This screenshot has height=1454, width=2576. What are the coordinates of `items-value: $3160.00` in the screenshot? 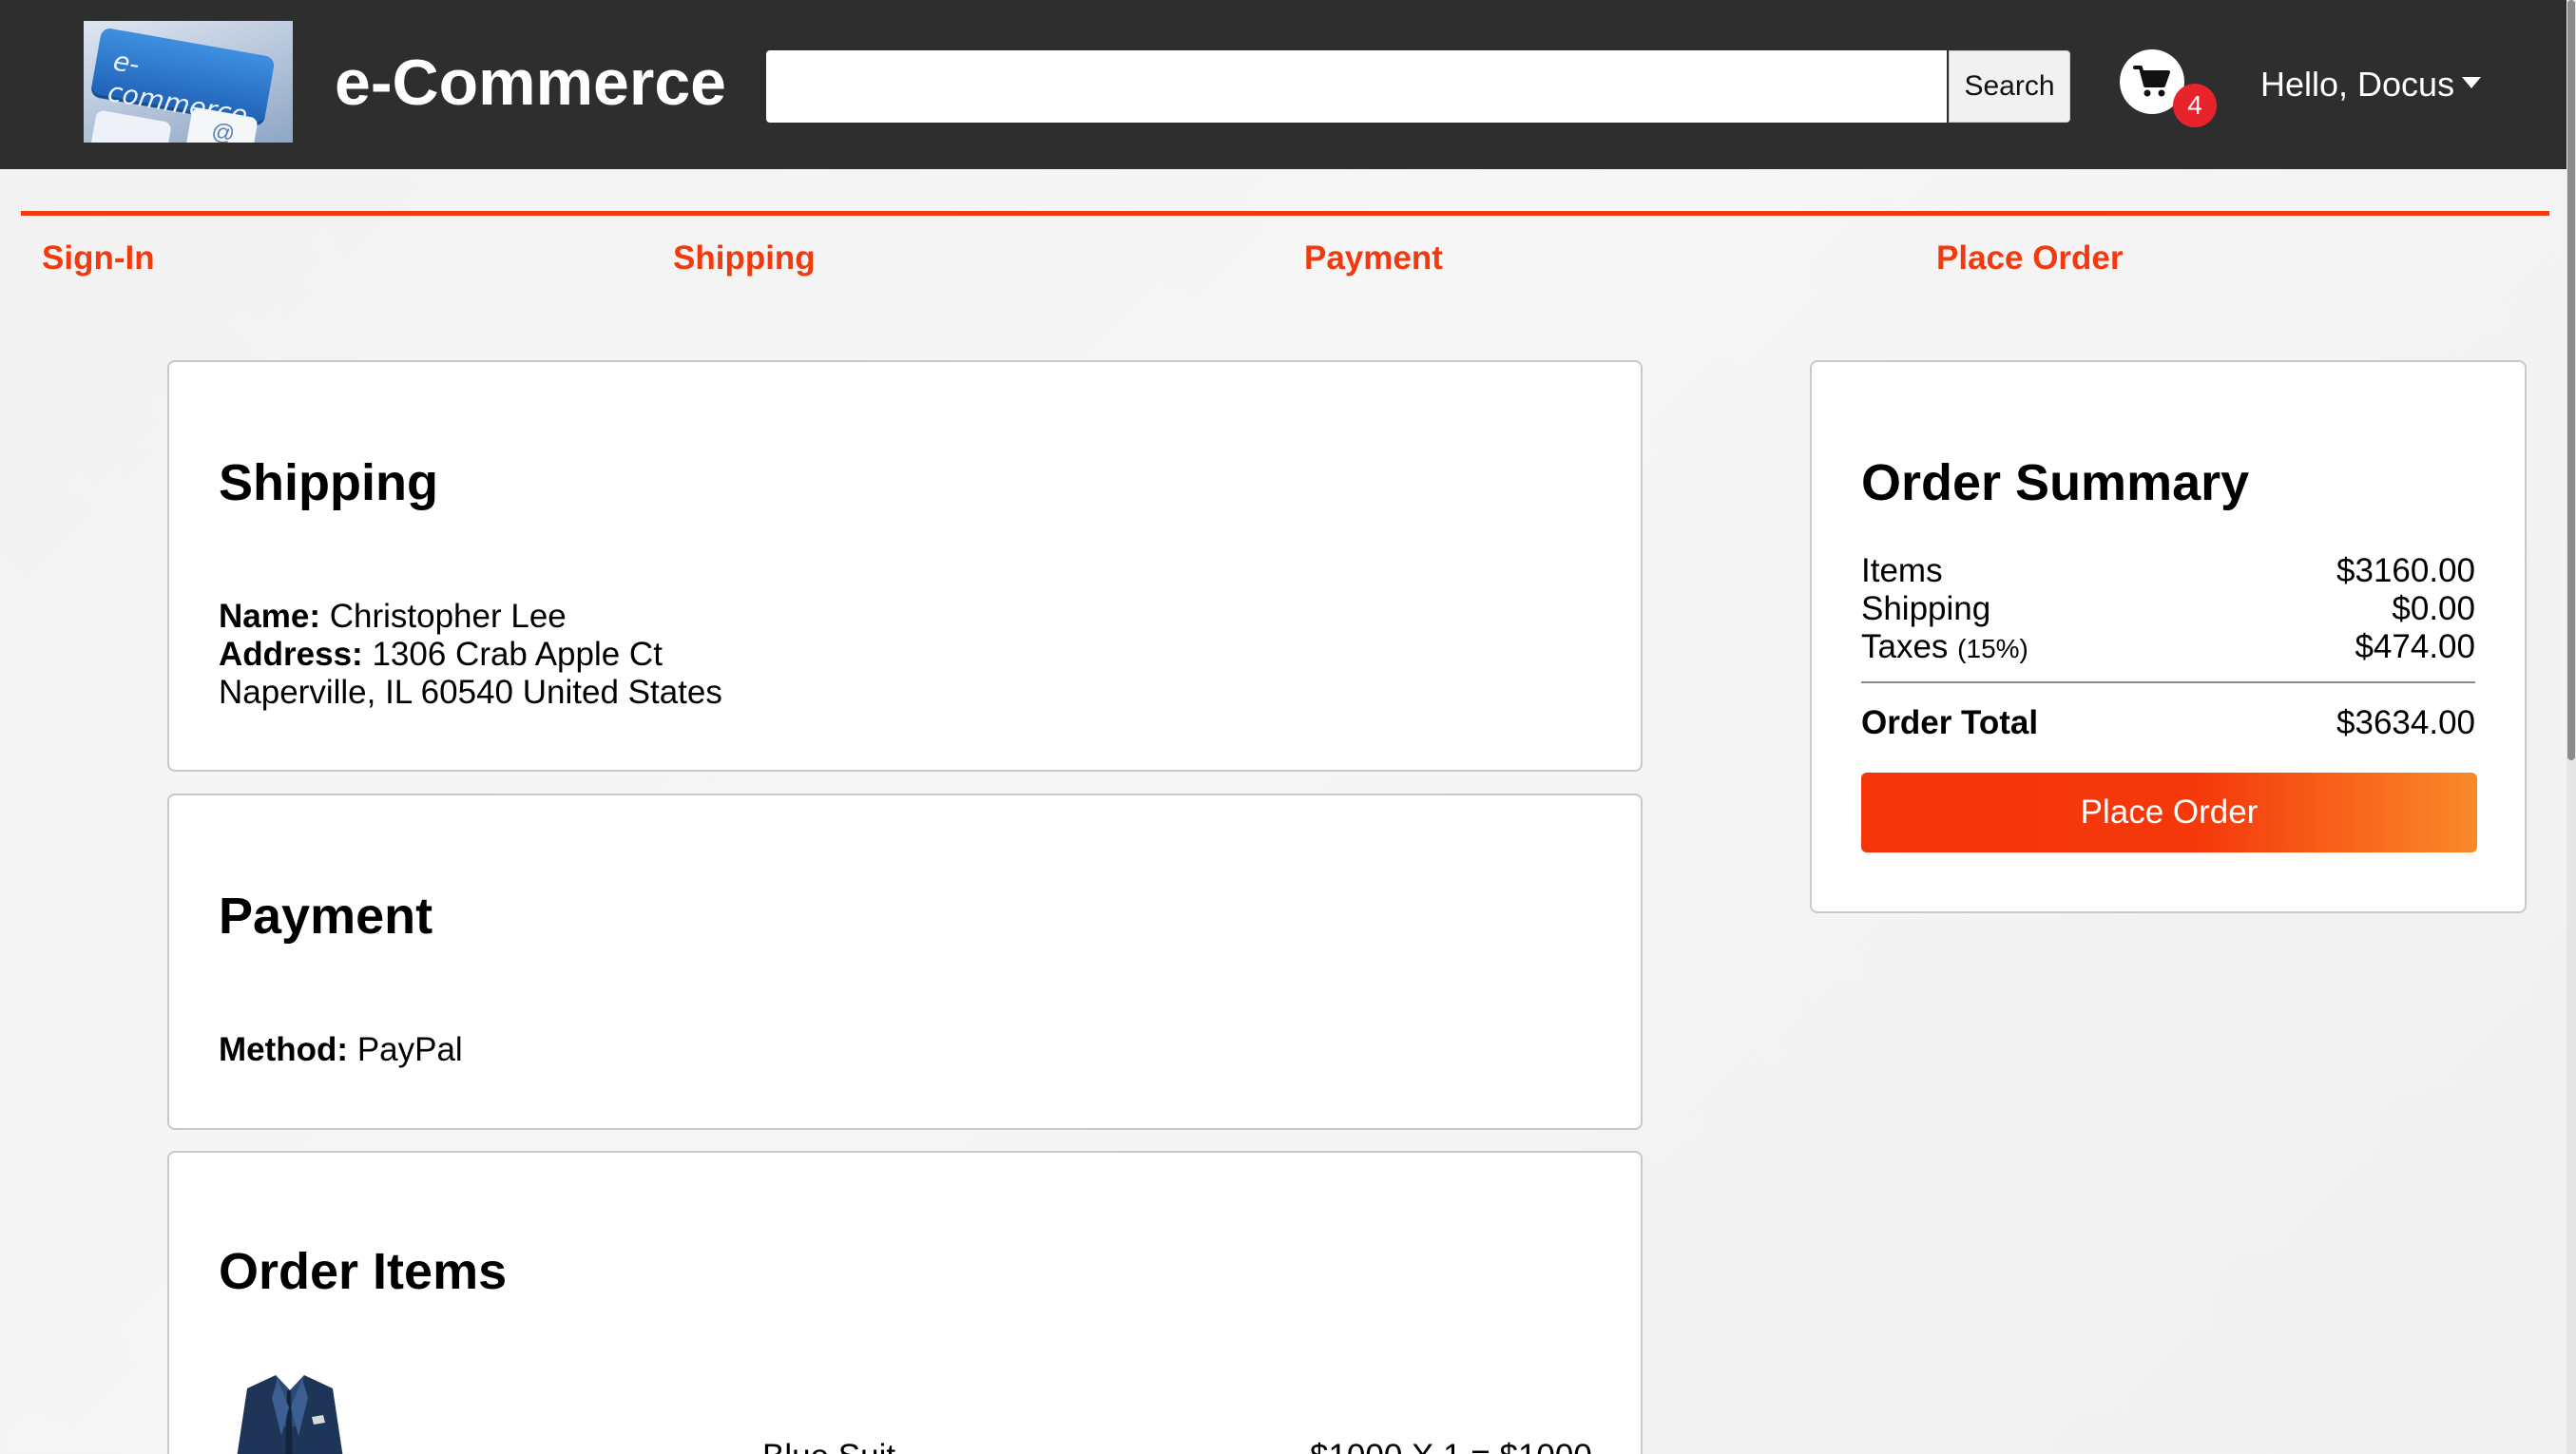 It's located at (2406, 570).